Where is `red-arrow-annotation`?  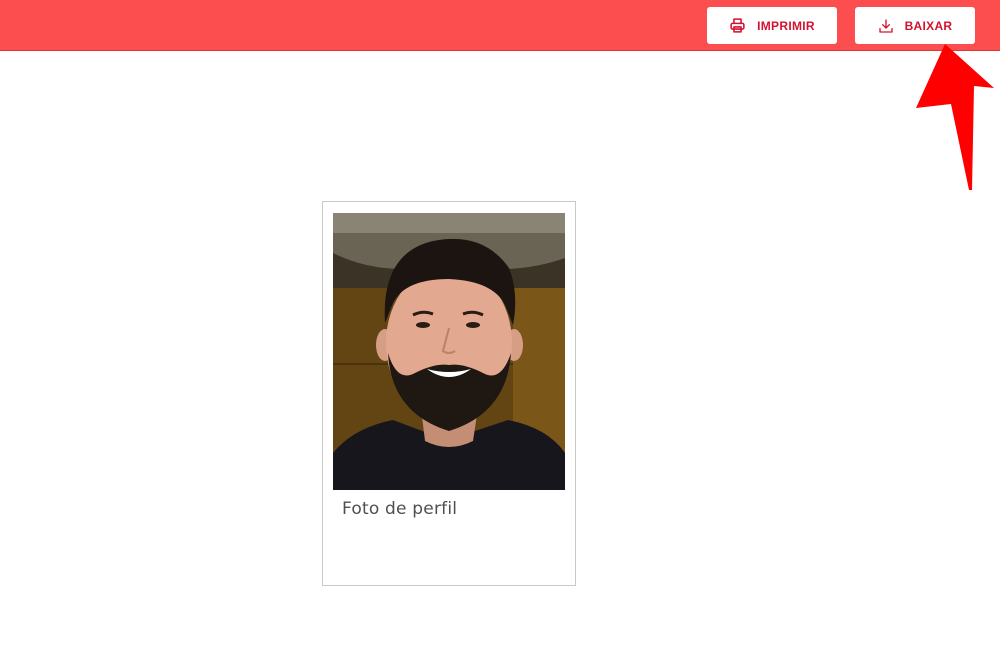 red-arrow-annotation is located at coordinates (955, 117).